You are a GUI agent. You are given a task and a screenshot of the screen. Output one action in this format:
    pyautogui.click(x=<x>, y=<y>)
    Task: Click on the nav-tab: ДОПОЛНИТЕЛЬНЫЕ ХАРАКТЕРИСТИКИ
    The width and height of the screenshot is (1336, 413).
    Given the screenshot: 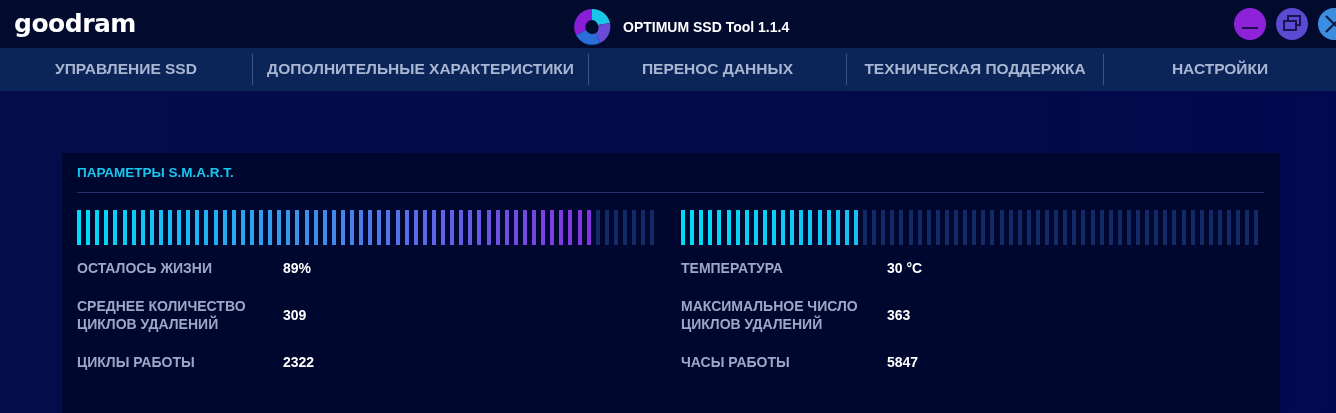 What is the action you would take?
    pyautogui.click(x=421, y=69)
    